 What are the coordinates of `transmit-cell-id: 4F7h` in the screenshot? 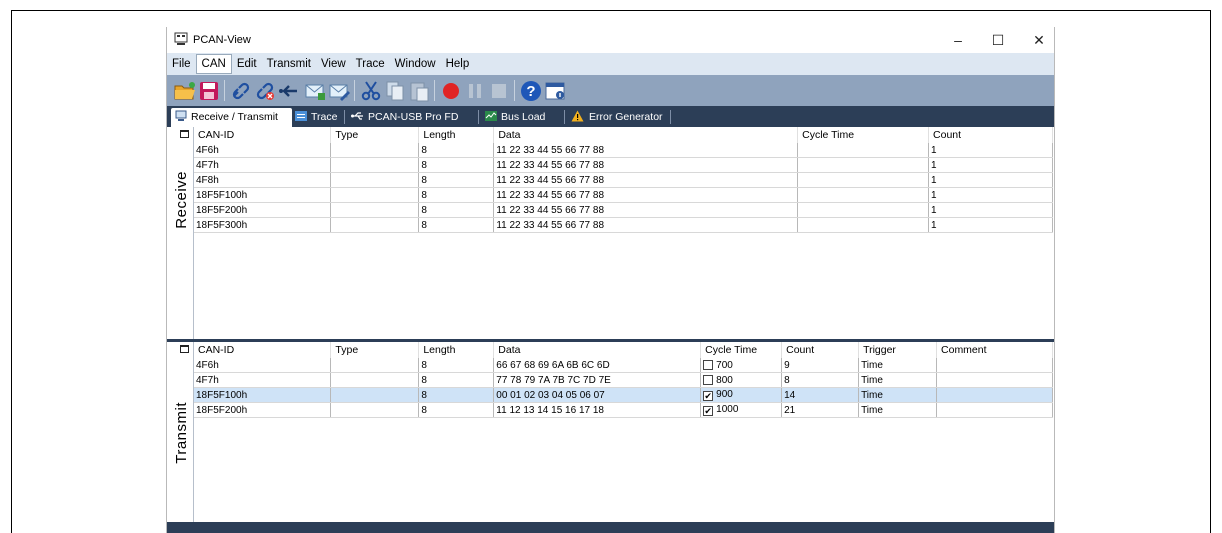 It's located at (263, 380).